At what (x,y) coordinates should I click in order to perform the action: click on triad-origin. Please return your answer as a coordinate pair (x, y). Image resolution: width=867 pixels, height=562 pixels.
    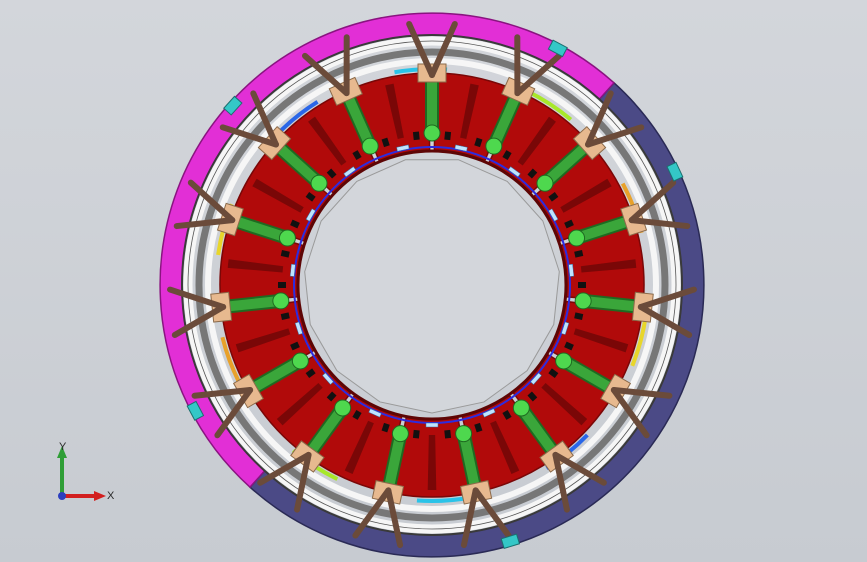
    Looking at the image, I should click on (62, 496).